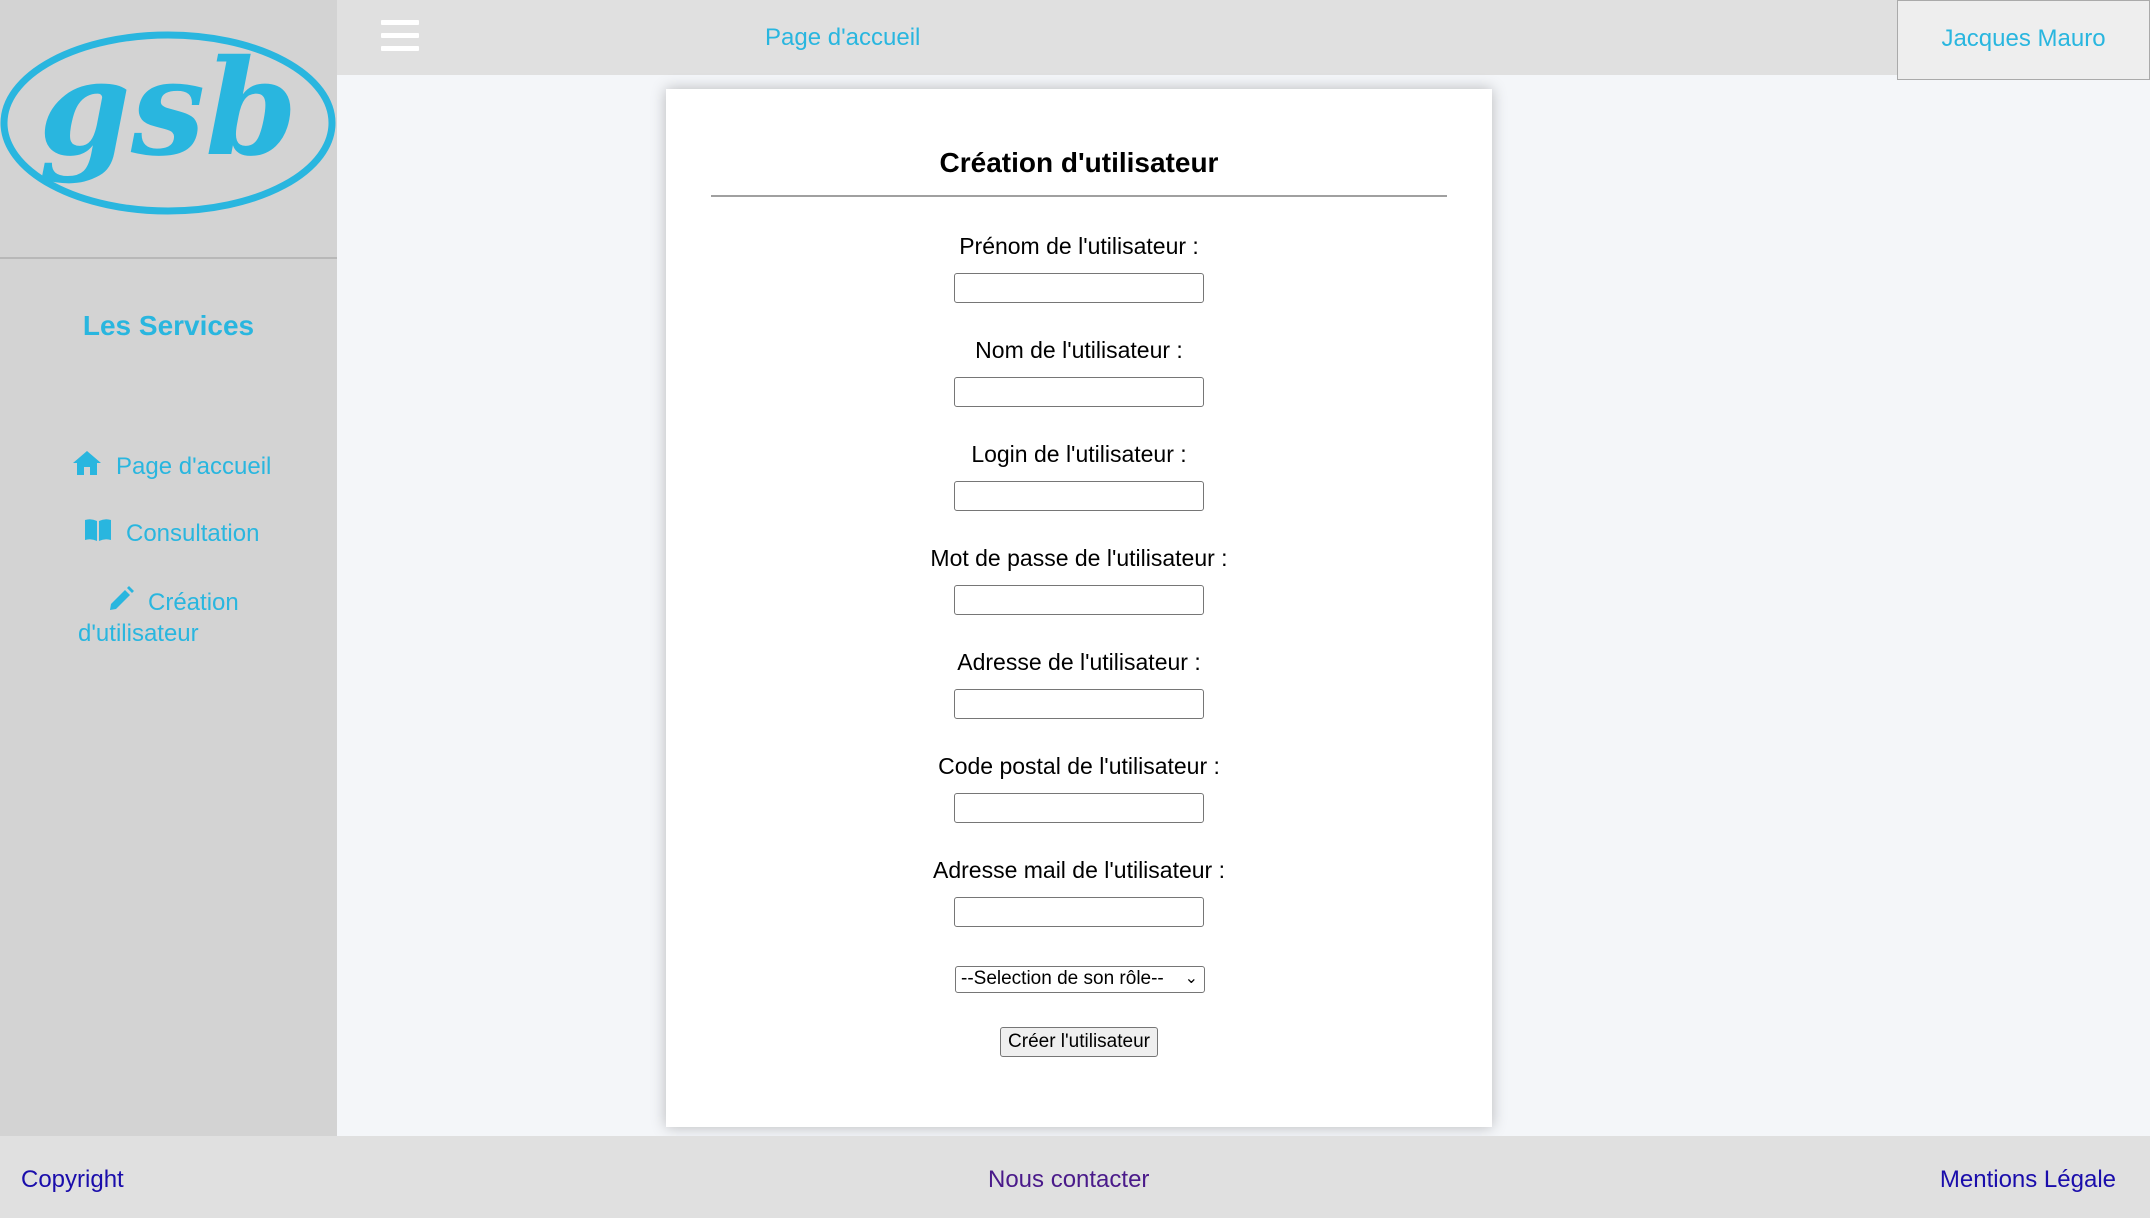 The image size is (2150, 1218). Describe the element at coordinates (1079, 788) in the screenshot. I see `postal-code-field-group: Code postal de l'utilisateur :` at that location.